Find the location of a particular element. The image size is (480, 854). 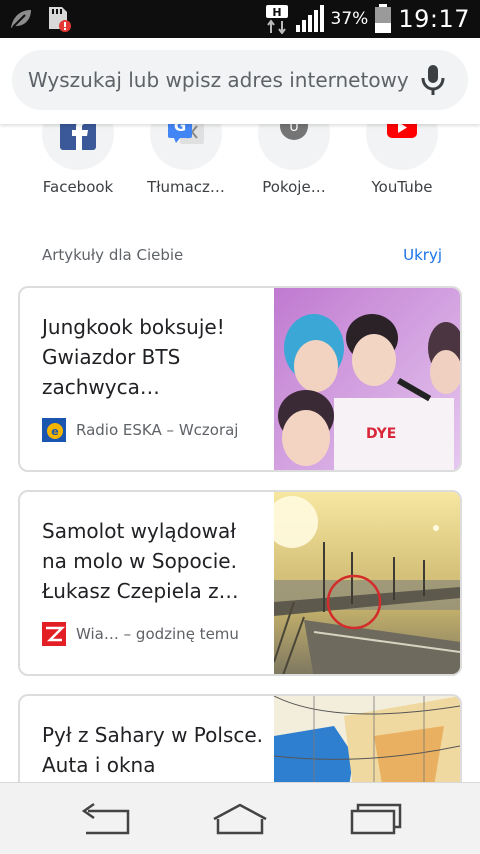

section-title: Artykuły dla Ciebie is located at coordinates (113, 255).